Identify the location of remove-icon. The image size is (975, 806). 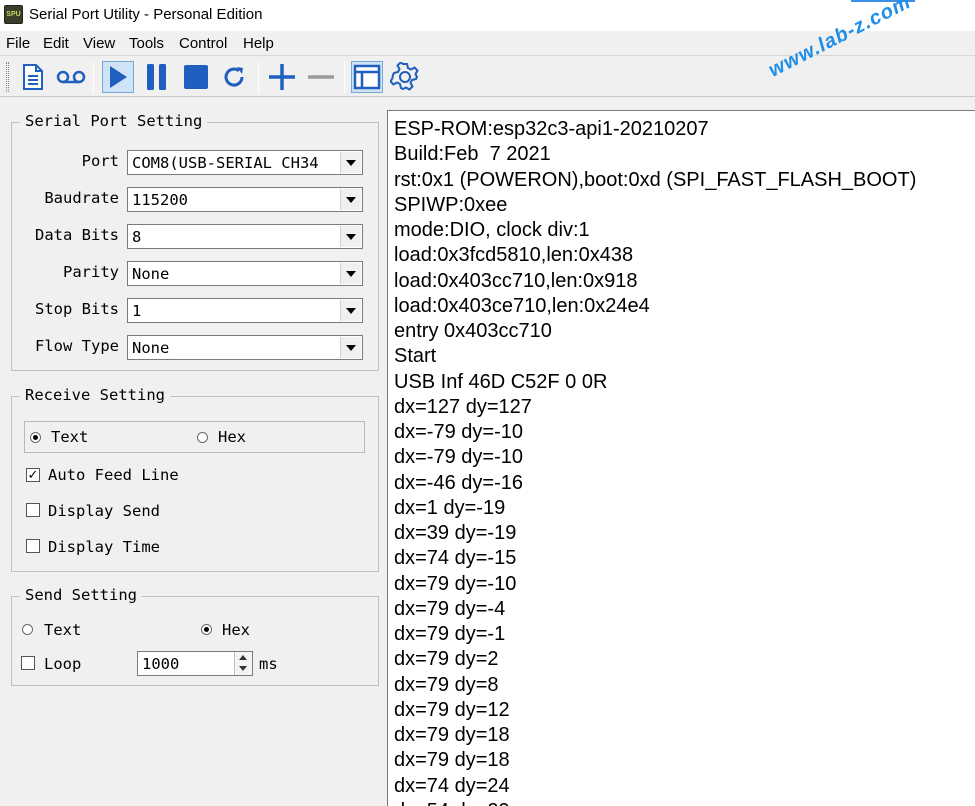
(321, 77).